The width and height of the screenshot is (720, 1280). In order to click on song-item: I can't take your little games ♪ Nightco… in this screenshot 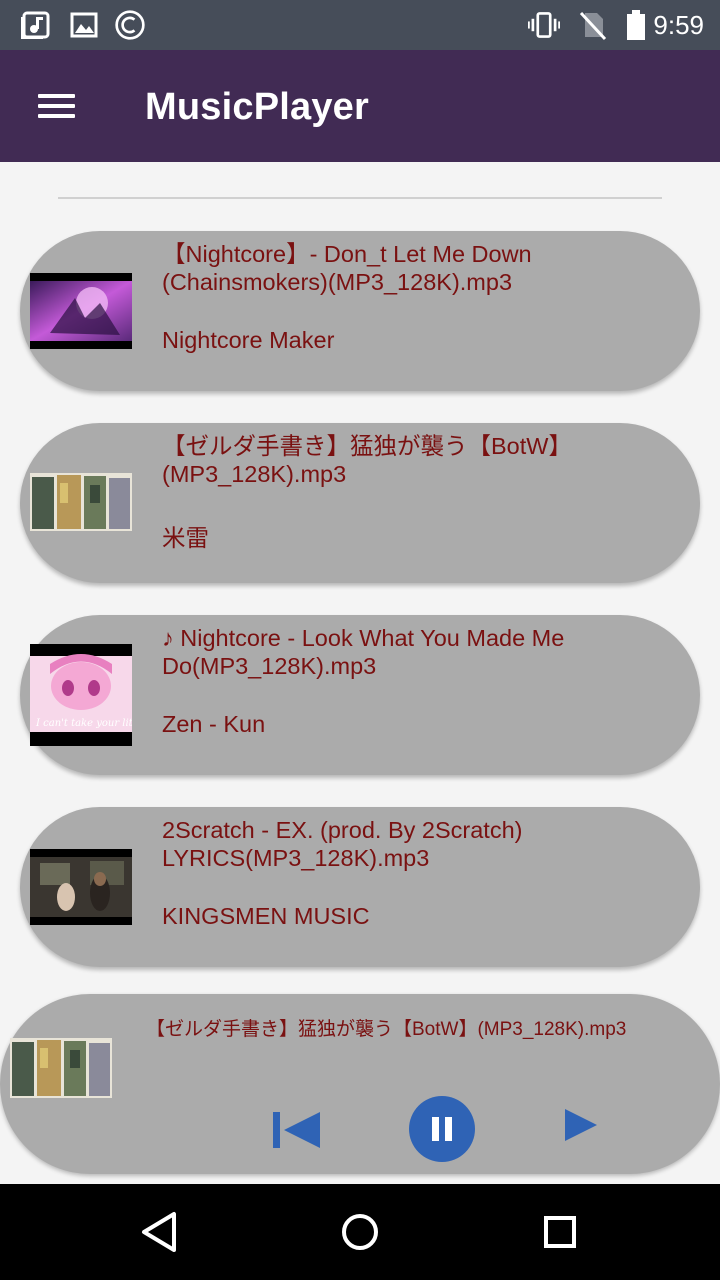, I will do `click(360, 695)`.